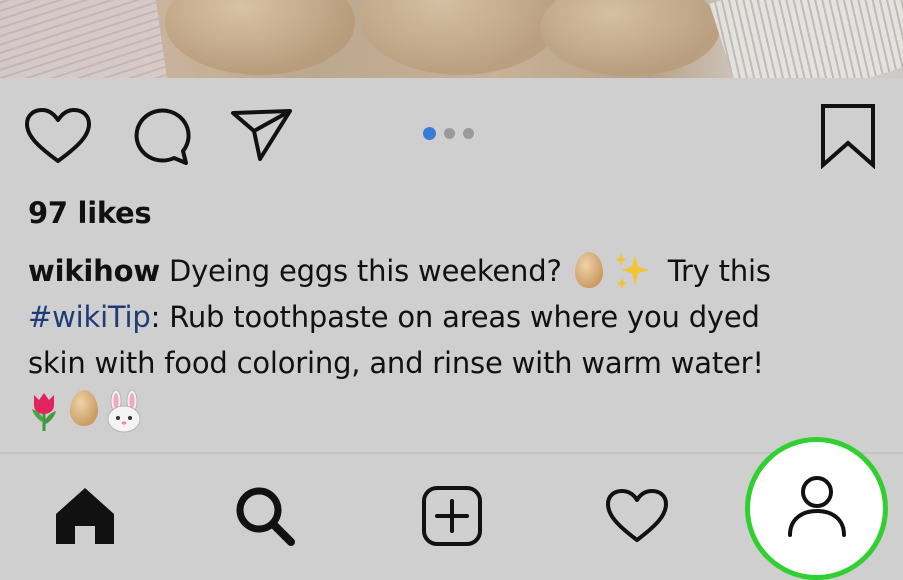  Describe the element at coordinates (161, 136) in the screenshot. I see `comment-icon` at that location.